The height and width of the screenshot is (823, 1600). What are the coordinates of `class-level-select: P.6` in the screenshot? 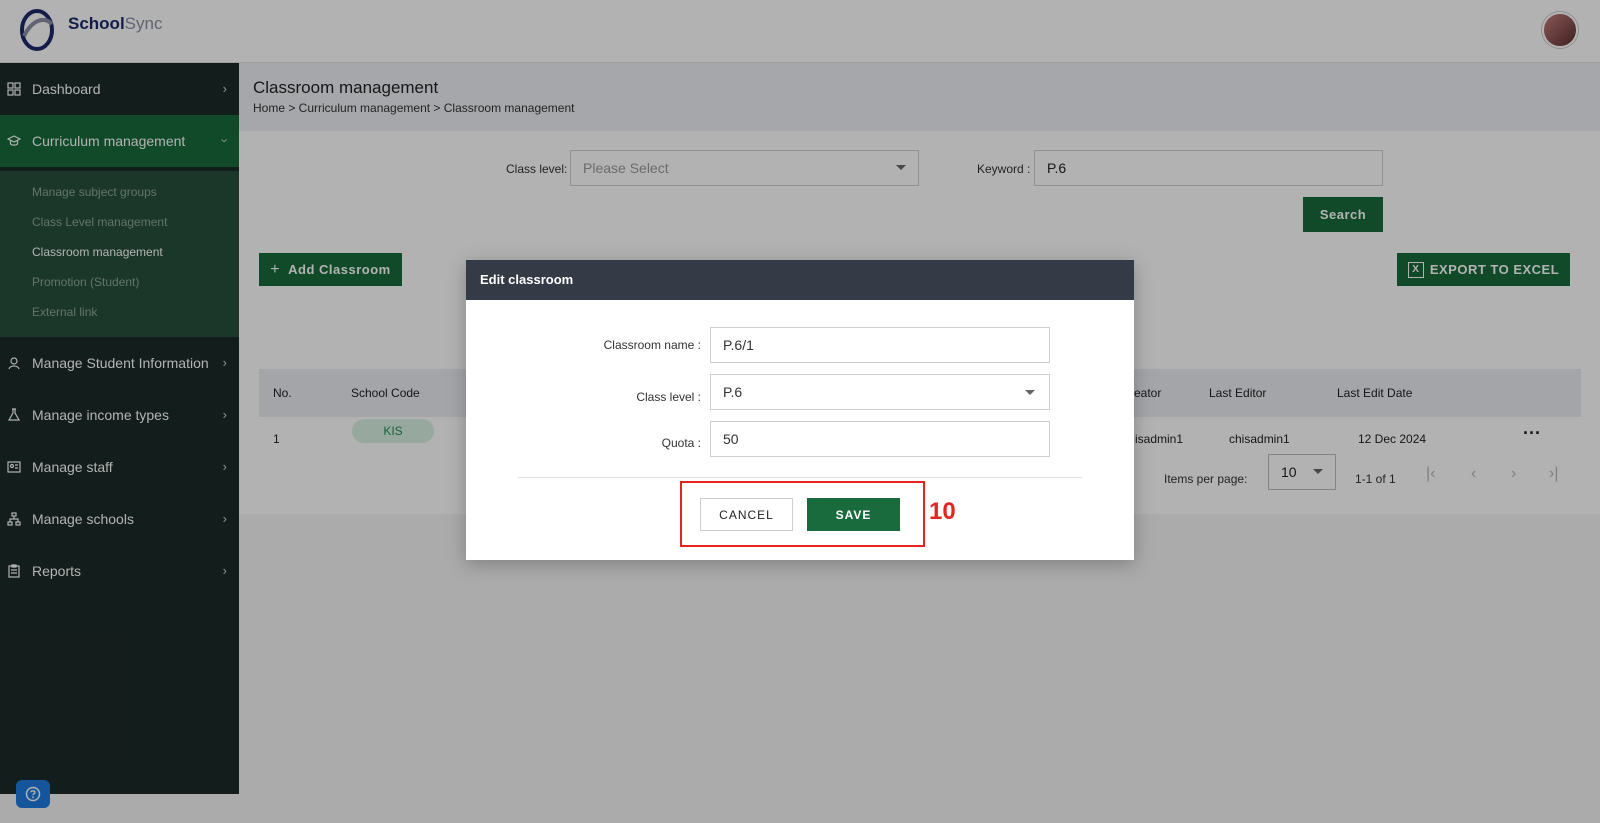 It's located at (880, 392).